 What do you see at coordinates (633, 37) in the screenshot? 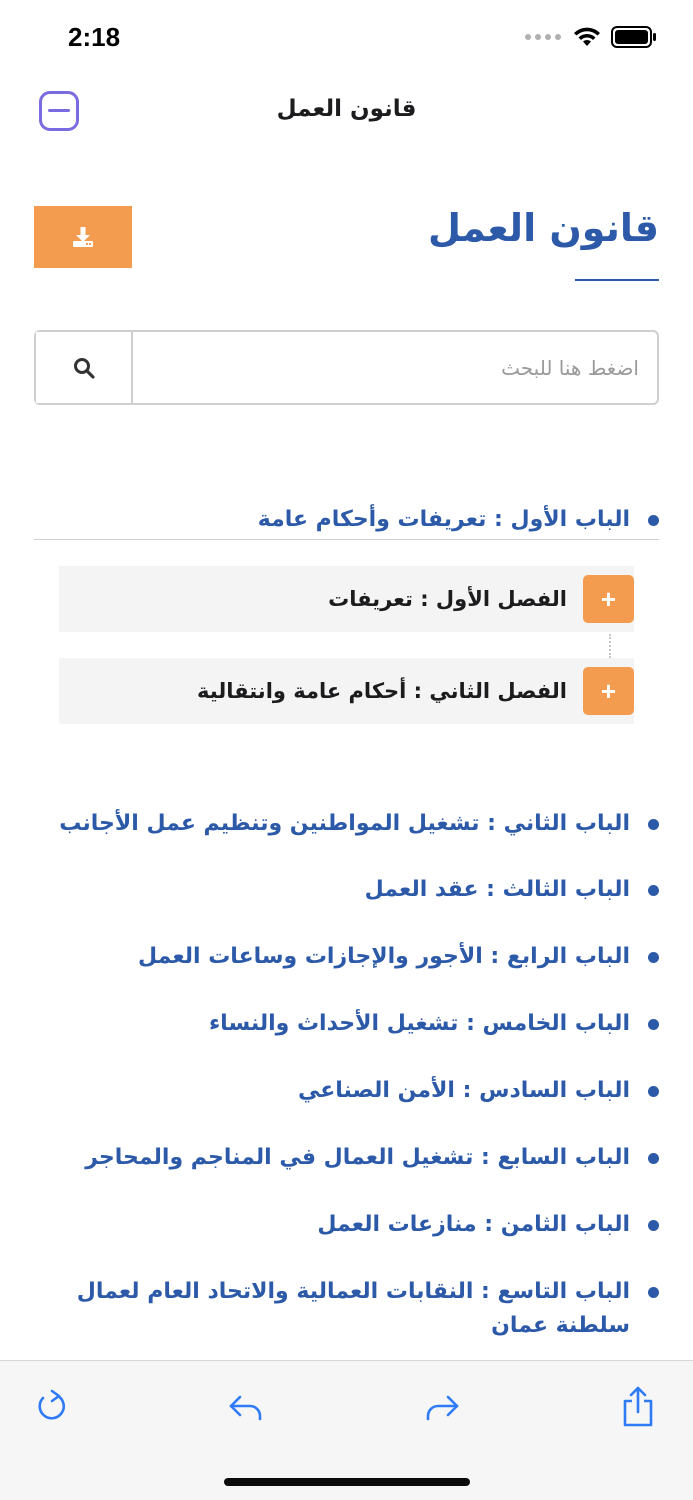
I see `battery-icon` at bounding box center [633, 37].